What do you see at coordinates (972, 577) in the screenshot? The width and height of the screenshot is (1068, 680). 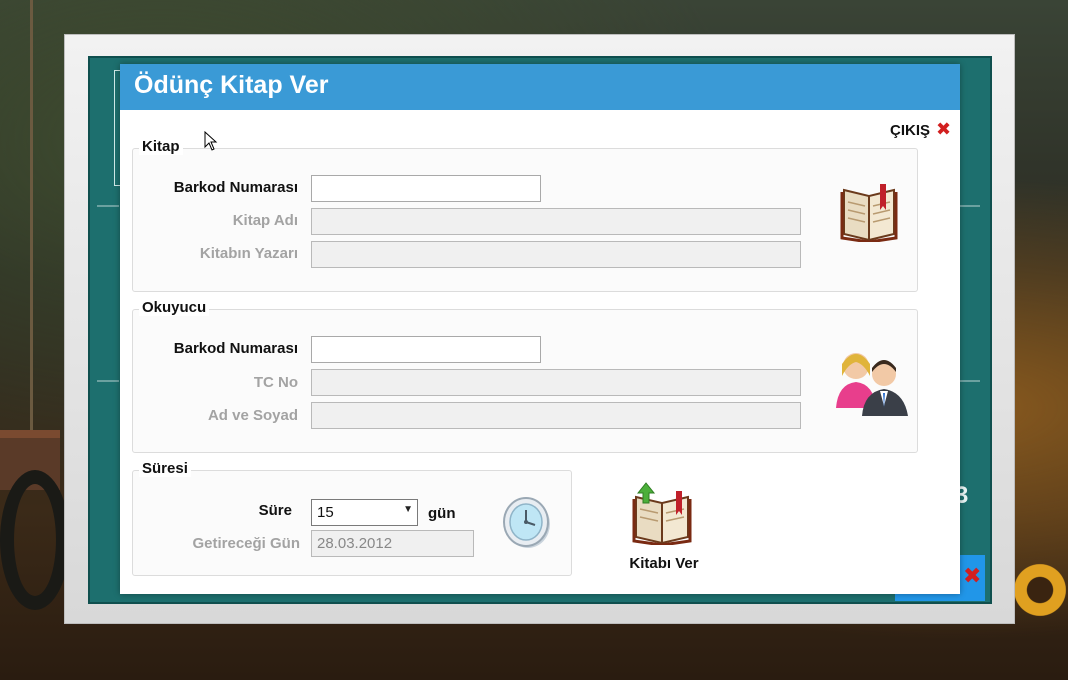 I see `panel-close-icon: ✖` at bounding box center [972, 577].